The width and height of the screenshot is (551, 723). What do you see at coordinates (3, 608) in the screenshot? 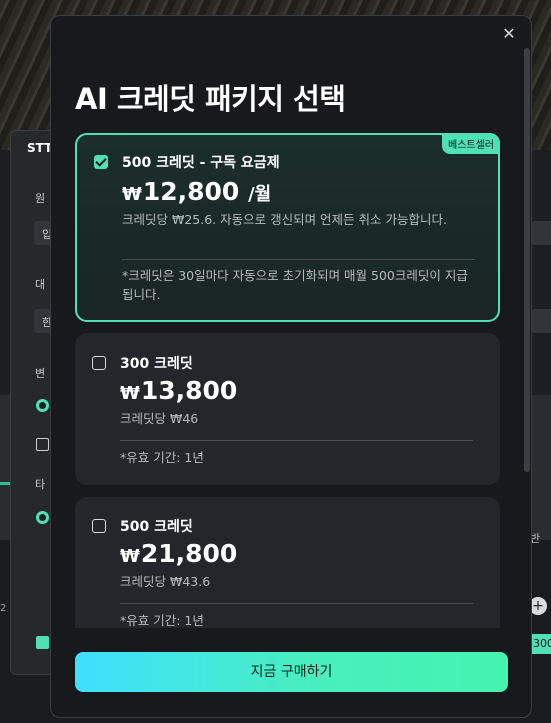
I see `timeline-marker: 2` at bounding box center [3, 608].